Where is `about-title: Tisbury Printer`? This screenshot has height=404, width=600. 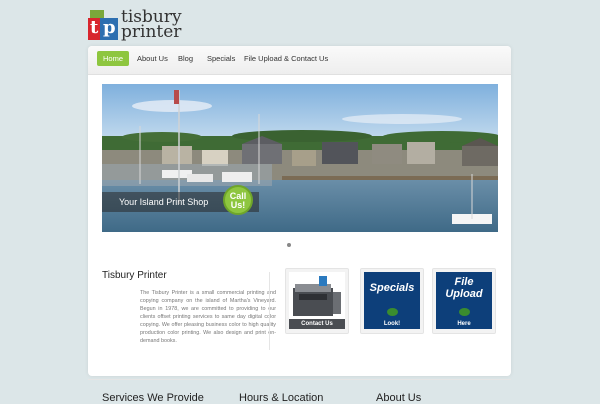
about-title: Tisbury Printer is located at coordinates (134, 275).